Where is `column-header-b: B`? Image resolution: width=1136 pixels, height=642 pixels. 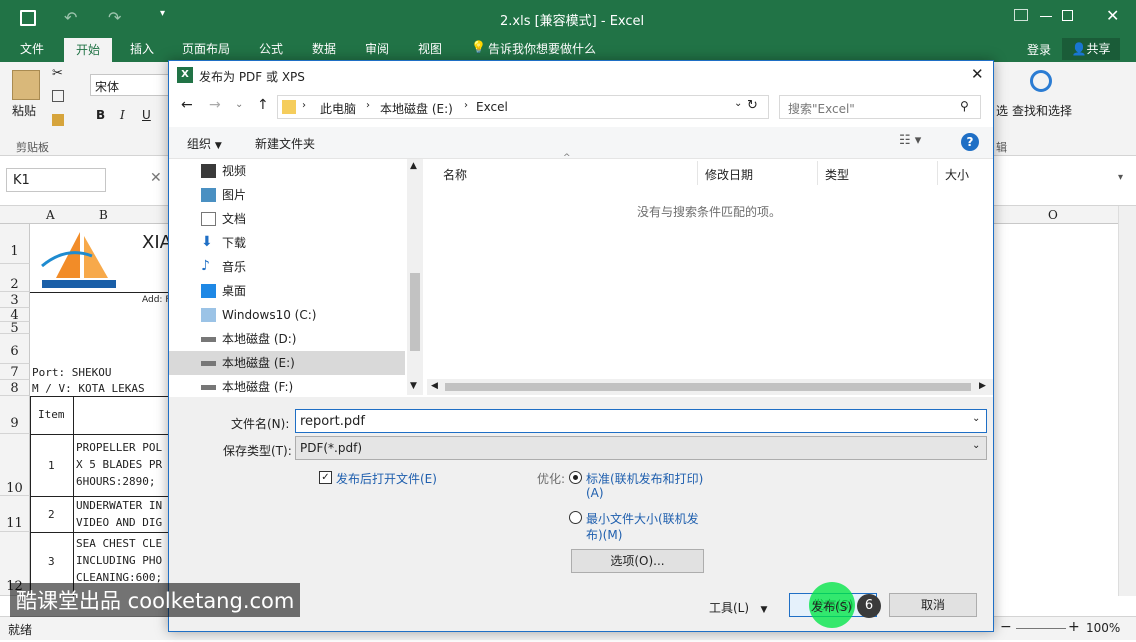
column-header-b: B is located at coordinates (103, 215).